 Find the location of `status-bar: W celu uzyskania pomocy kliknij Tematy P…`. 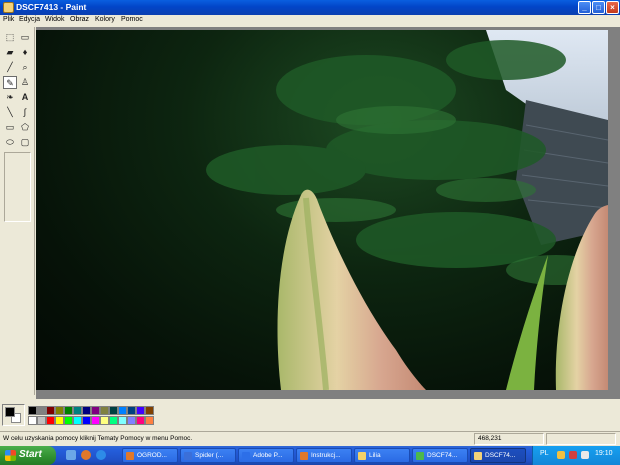

status-bar: W celu uzyskania pomocy kliknij Tematy P… is located at coordinates (310, 438).